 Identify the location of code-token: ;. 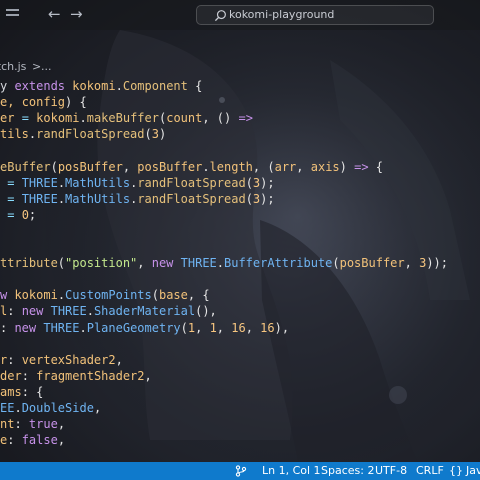
(32, 214).